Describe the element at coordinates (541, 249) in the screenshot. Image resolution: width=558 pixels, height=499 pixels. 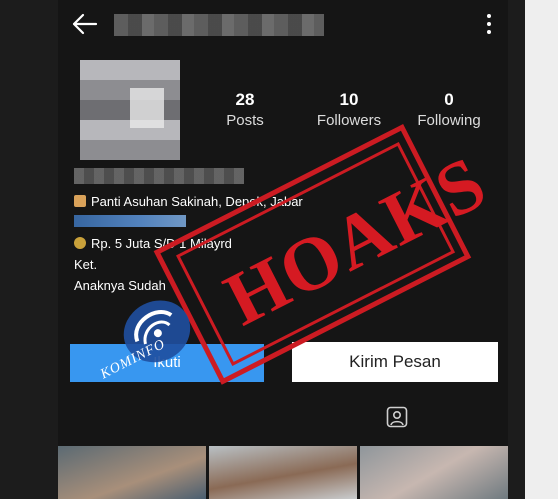
I see `outer-frame-edge` at that location.